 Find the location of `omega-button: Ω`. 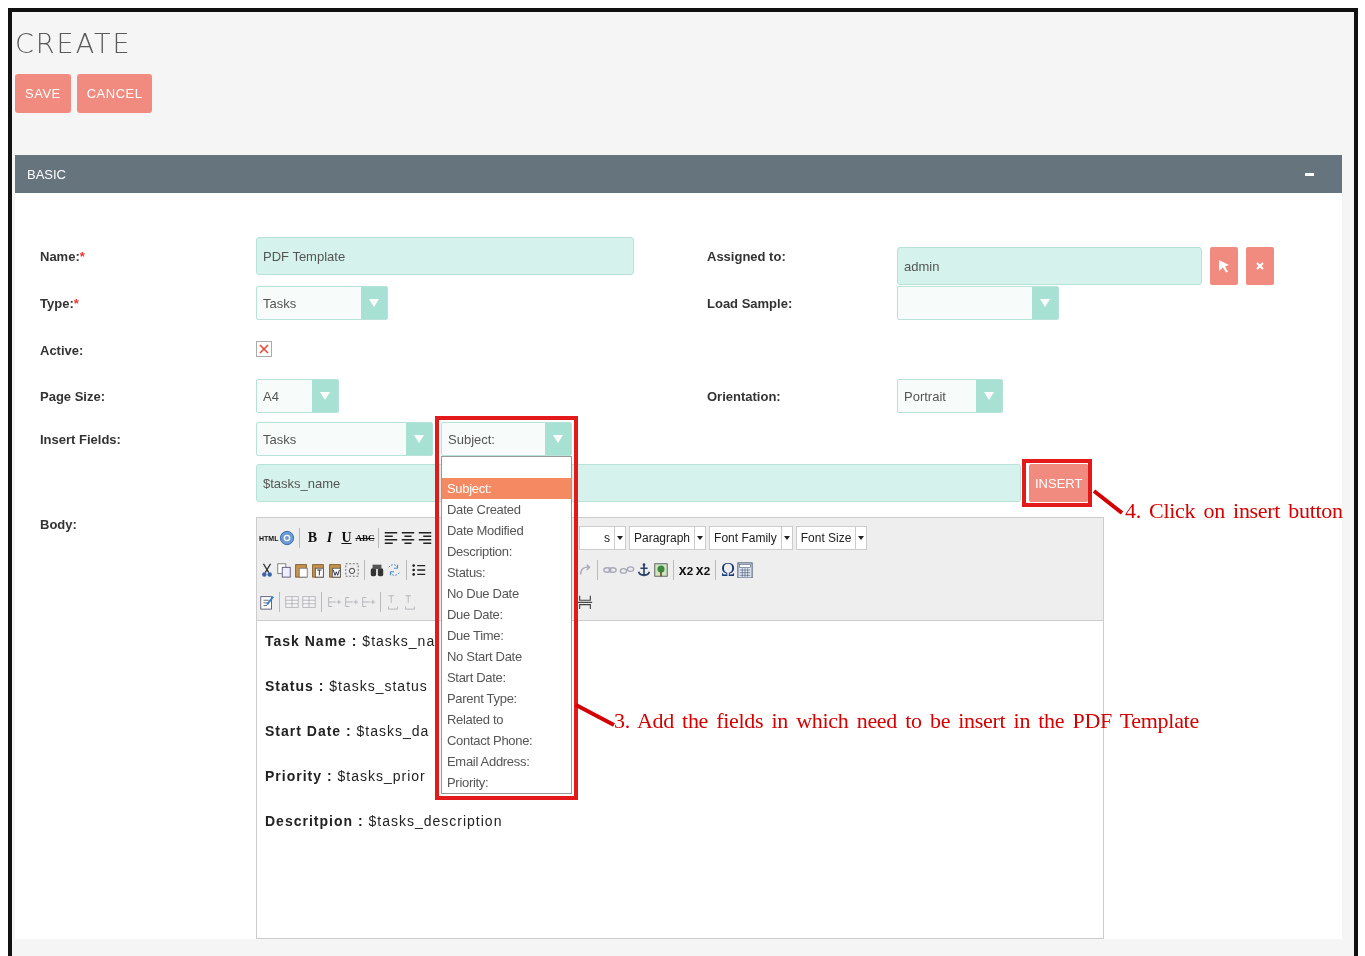

omega-button: Ω is located at coordinates (728, 570).